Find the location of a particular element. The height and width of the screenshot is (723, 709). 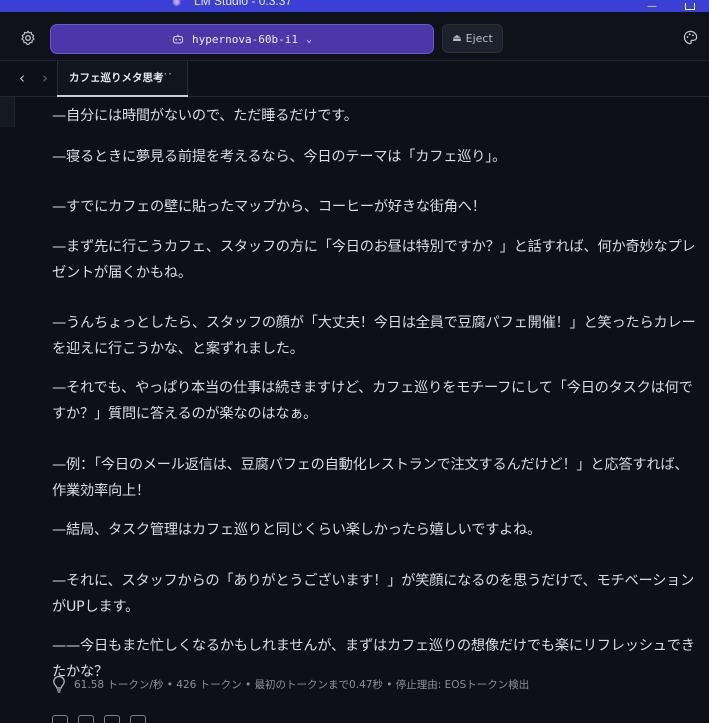

palette-icon is located at coordinates (690, 37).